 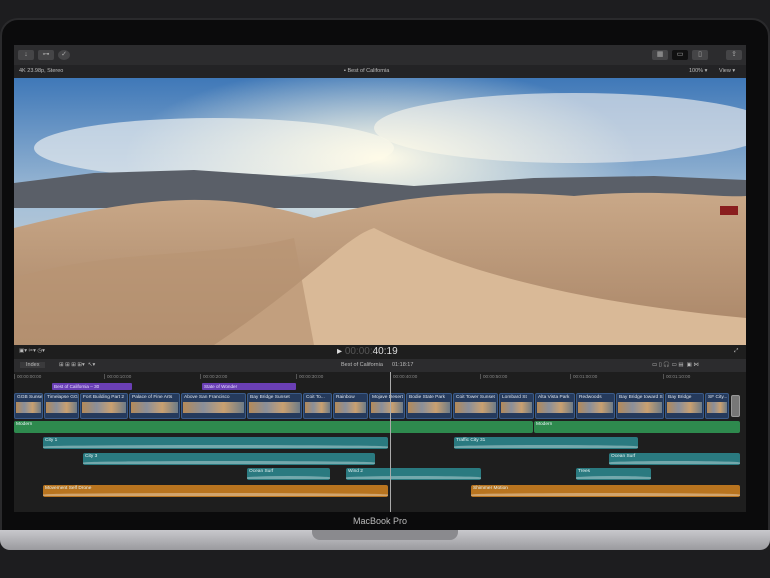 I want to click on clip-label: Timelapse GGB, so click(x=62, y=397).